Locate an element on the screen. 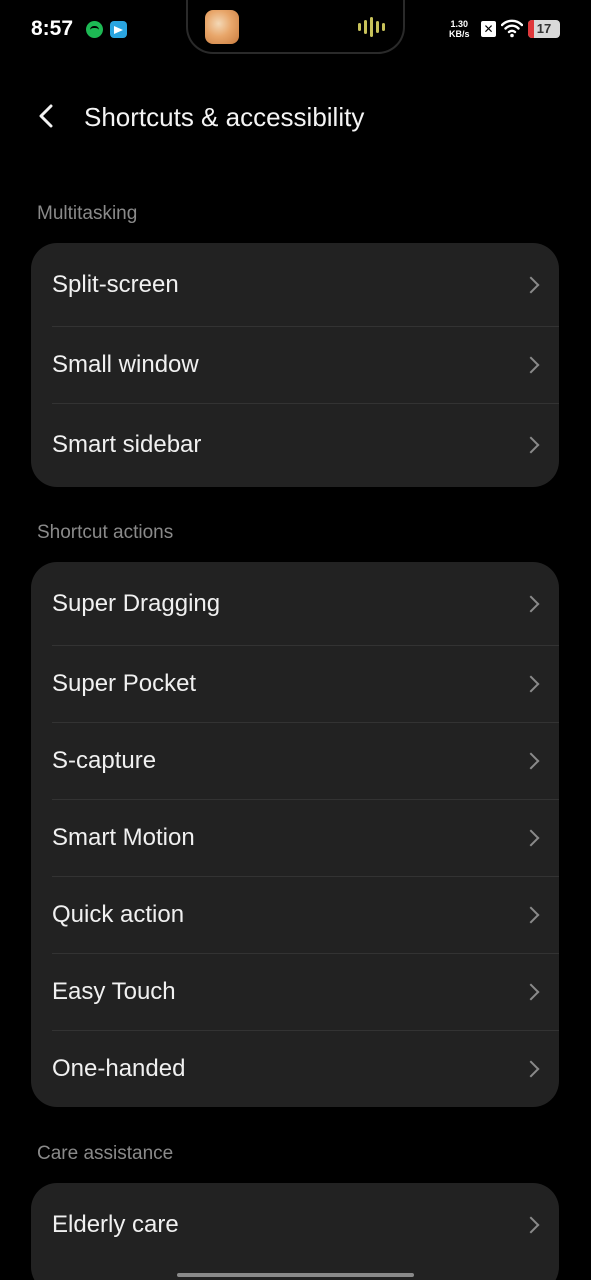 Image resolution: width=591 pixels, height=1280 pixels. network-speed: 1.30 KB/s is located at coordinates (459, 29).